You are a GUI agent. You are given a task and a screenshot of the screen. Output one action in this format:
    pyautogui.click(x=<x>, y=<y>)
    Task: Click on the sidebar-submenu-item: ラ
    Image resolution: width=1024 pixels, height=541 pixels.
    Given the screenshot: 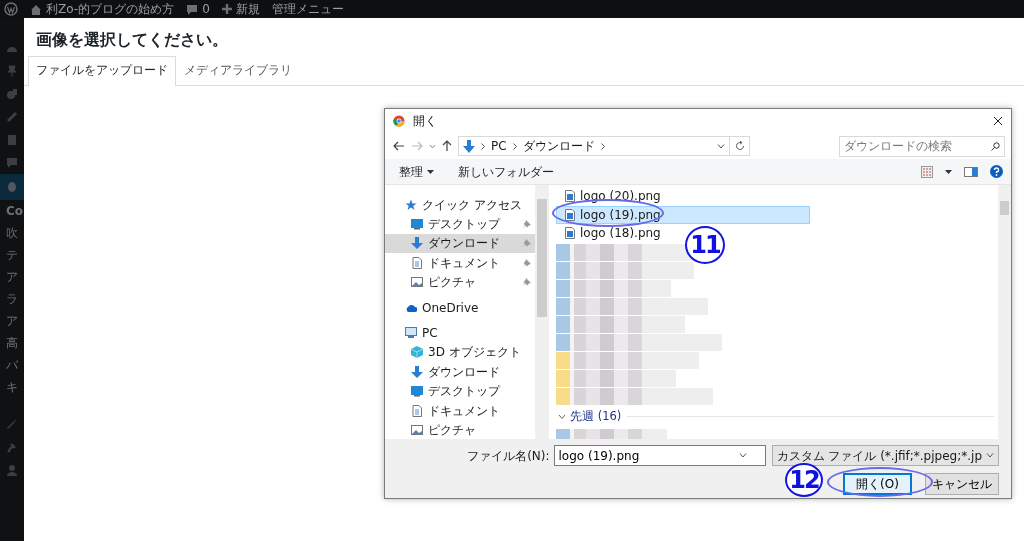 What is the action you would take?
    pyautogui.click(x=12, y=299)
    